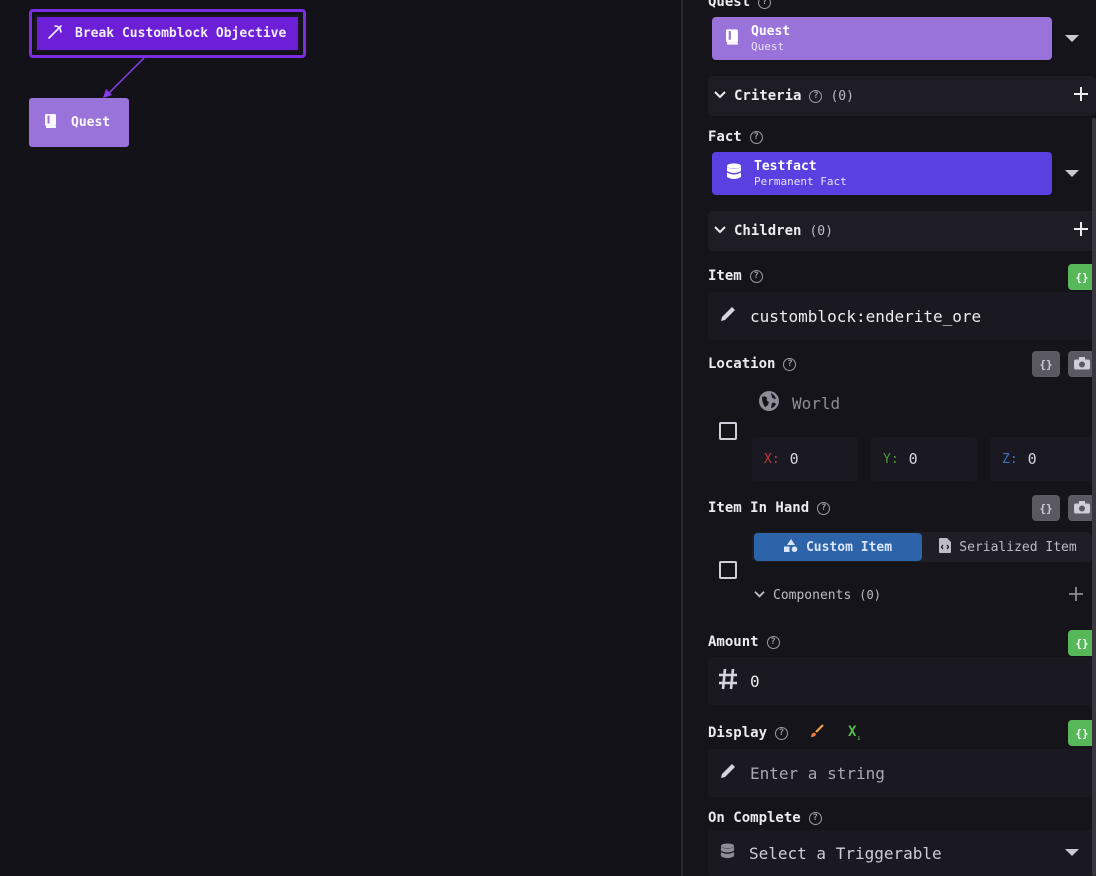 The height and width of the screenshot is (876, 1096). What do you see at coordinates (1081, 229) in the screenshot?
I see `add-child-button` at bounding box center [1081, 229].